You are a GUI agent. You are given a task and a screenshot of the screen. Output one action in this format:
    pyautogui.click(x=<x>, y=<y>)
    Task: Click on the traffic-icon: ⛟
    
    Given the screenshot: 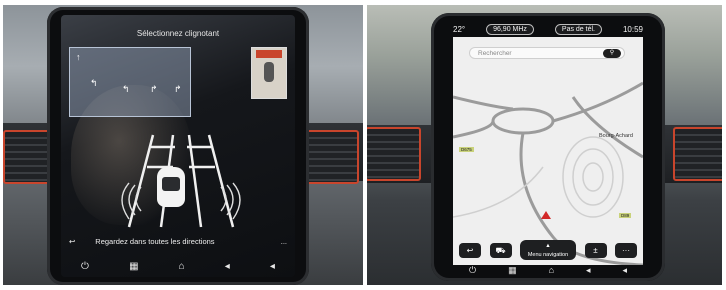 What is the action you would take?
    pyautogui.click(x=500, y=250)
    